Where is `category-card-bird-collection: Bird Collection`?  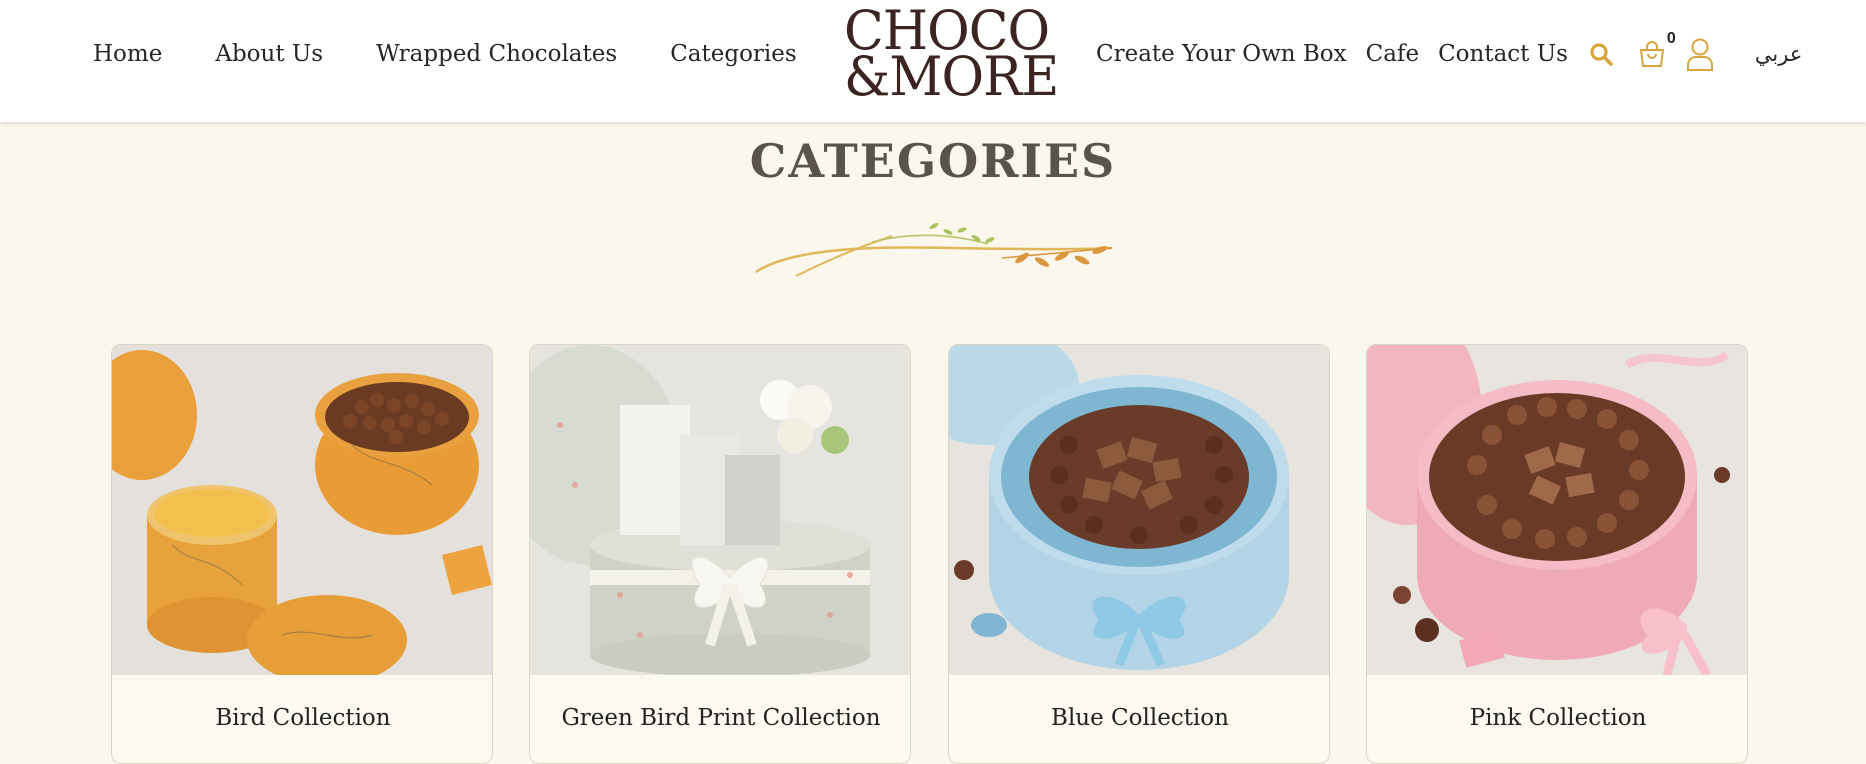
category-card-bird-collection: Bird Collection is located at coordinates (302, 554).